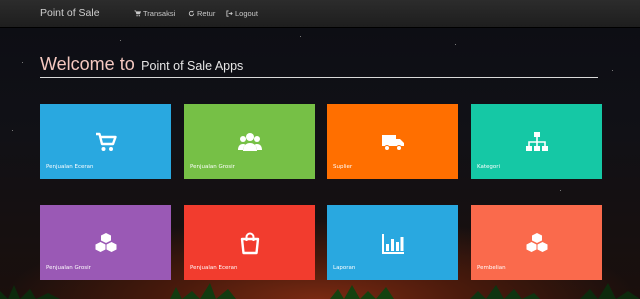  I want to click on nav-label-retur: Retur, so click(206, 13).